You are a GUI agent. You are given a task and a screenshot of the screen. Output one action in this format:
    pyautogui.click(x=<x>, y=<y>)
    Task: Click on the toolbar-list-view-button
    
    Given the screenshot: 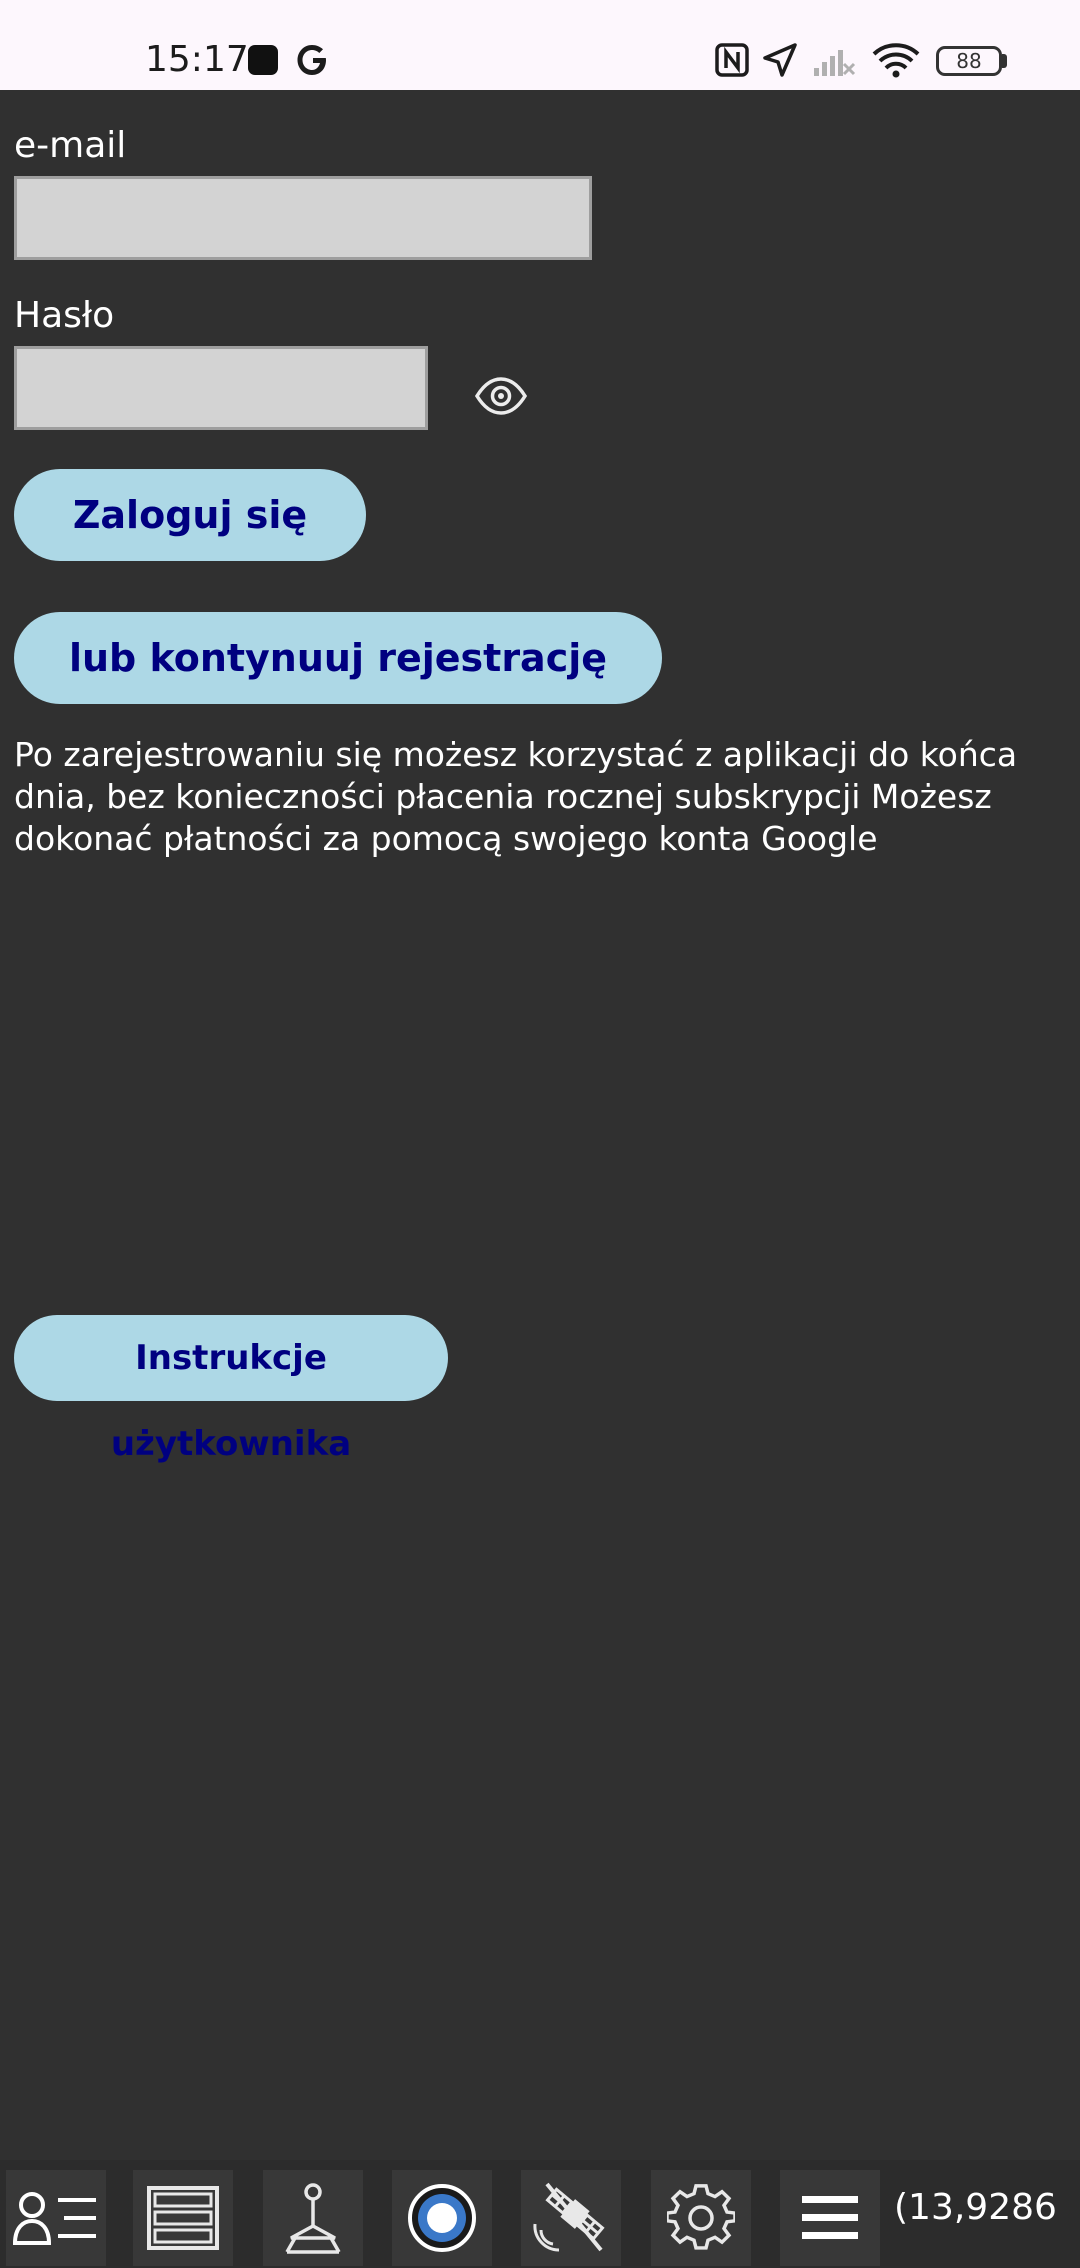 What is the action you would take?
    pyautogui.click(x=183, y=2218)
    